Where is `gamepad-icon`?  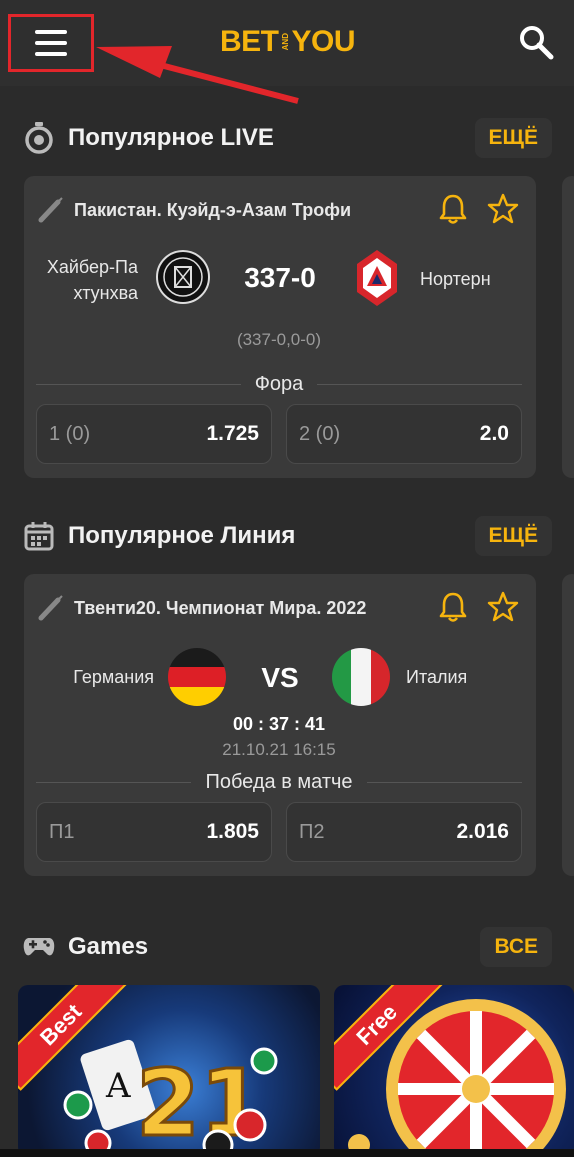
gamepad-icon is located at coordinates (39, 947).